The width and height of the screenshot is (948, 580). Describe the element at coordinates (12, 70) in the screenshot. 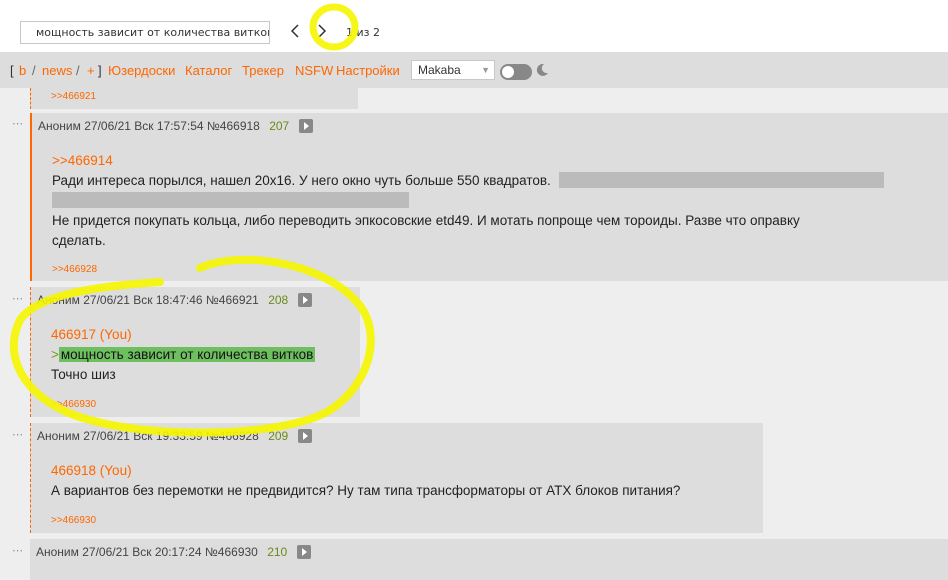

I see `nav-bracket-open: [` at that location.